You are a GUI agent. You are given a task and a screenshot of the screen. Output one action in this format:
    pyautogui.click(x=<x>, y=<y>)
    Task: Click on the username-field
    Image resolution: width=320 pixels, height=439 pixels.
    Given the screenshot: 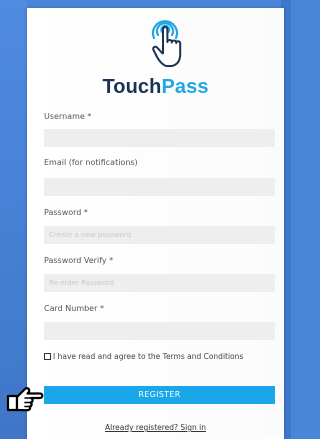 What is the action you would take?
    pyautogui.click(x=159, y=138)
    